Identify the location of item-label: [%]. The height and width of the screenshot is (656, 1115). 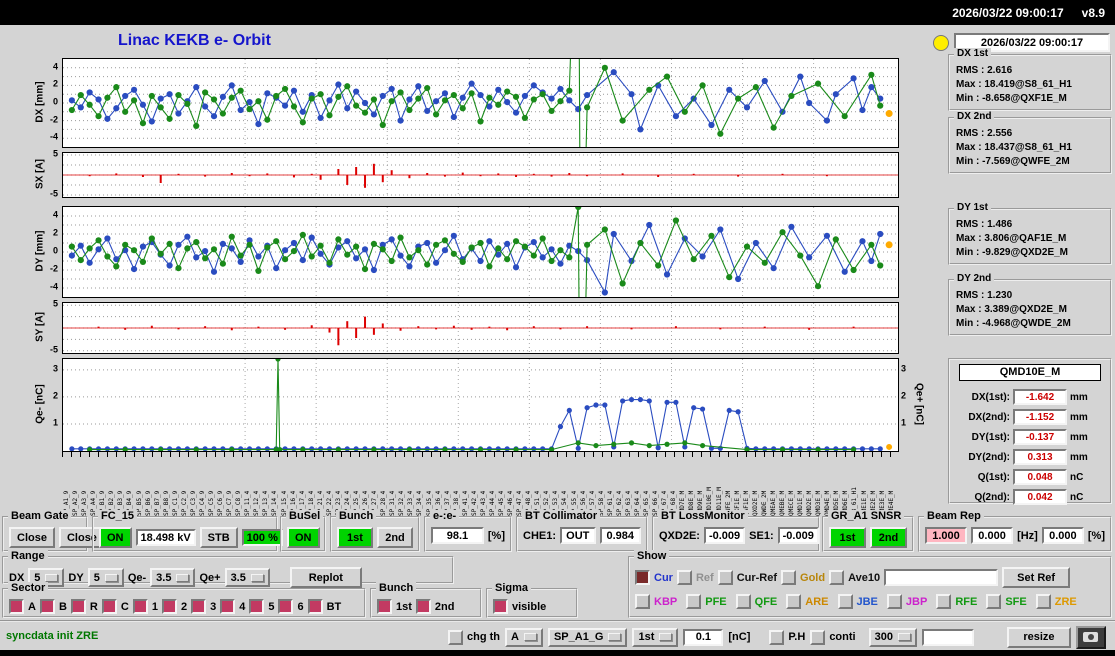
(1096, 535).